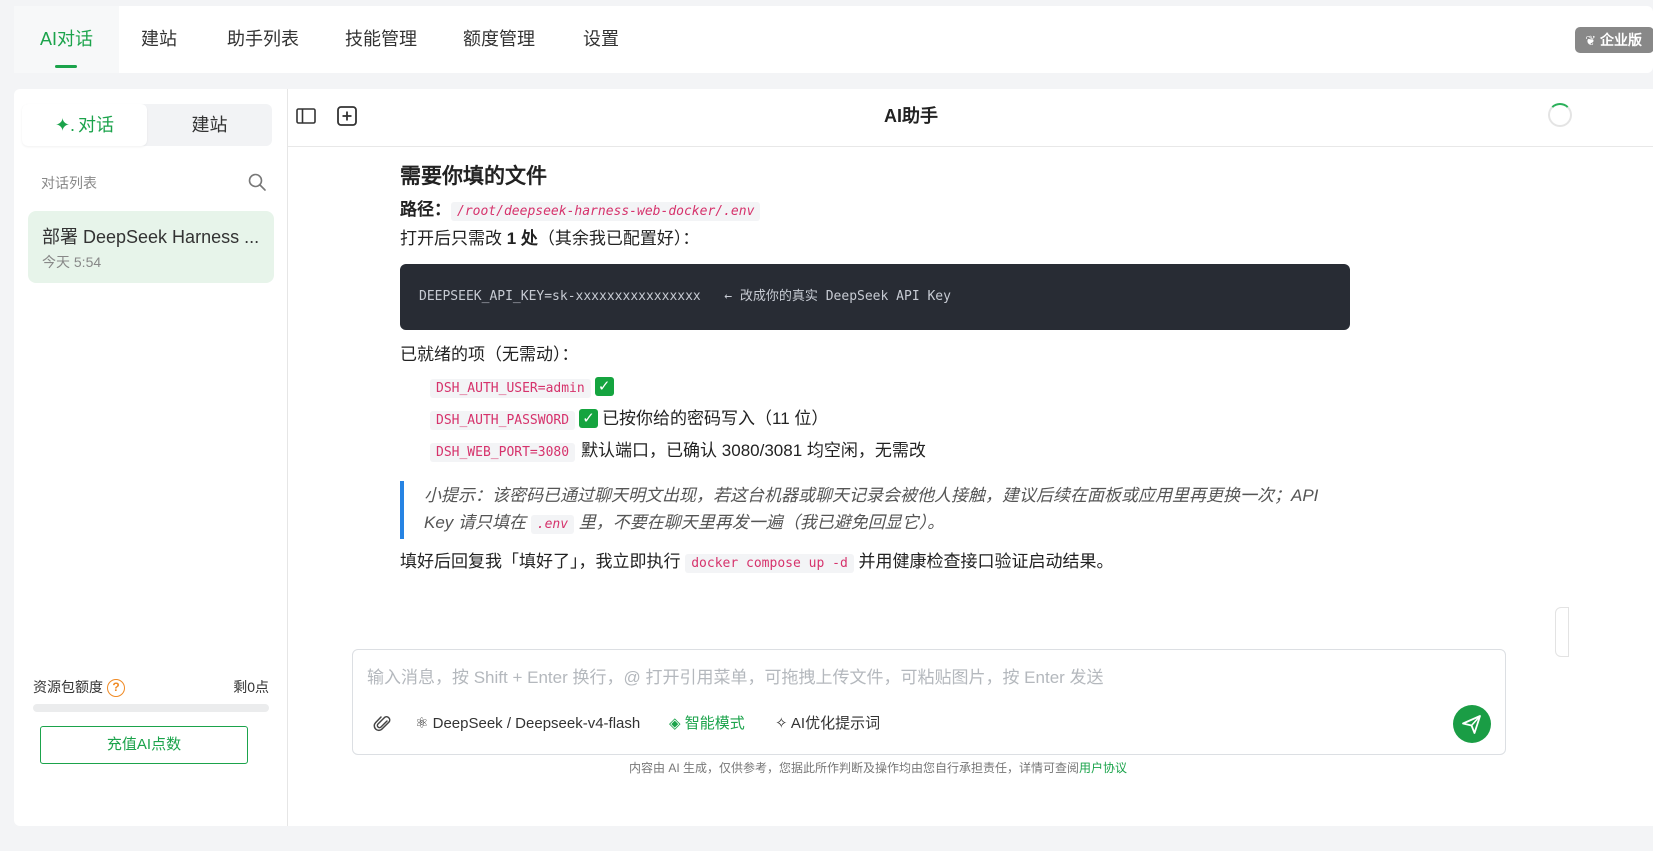  I want to click on search-icon, so click(257, 182).